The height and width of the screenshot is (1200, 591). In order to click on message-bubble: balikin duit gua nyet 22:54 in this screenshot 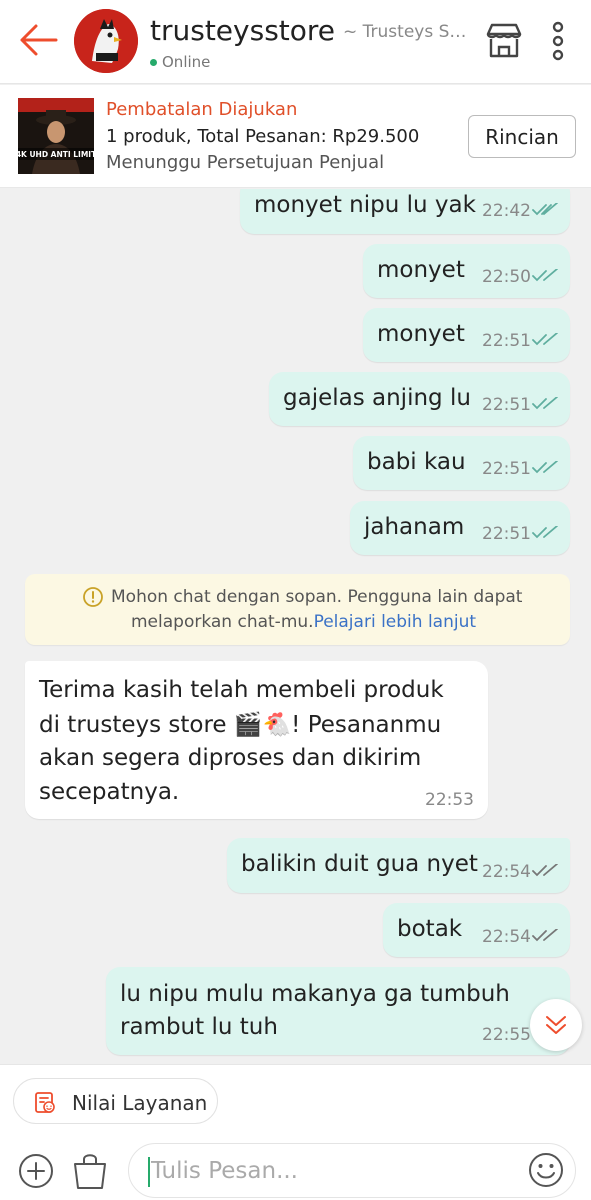, I will do `click(398, 865)`.